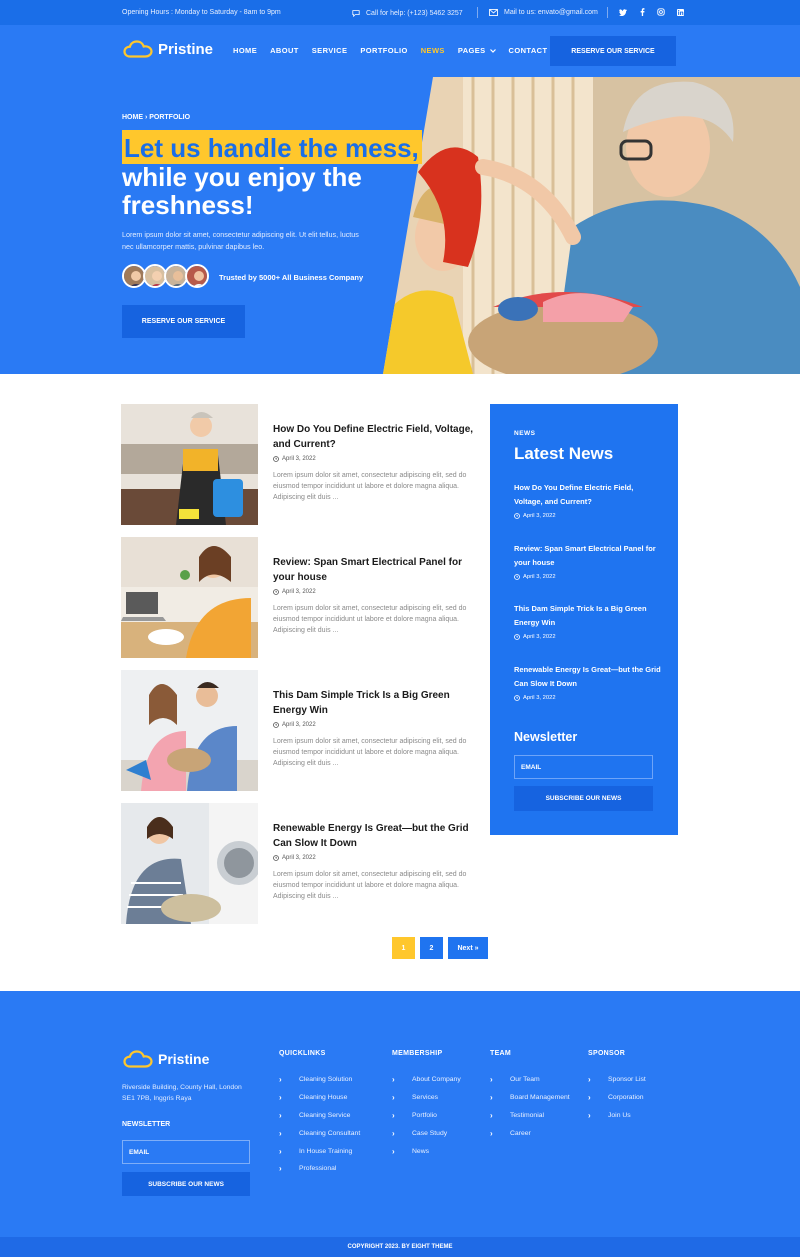  I want to click on linkedin-icon, so click(680, 12).